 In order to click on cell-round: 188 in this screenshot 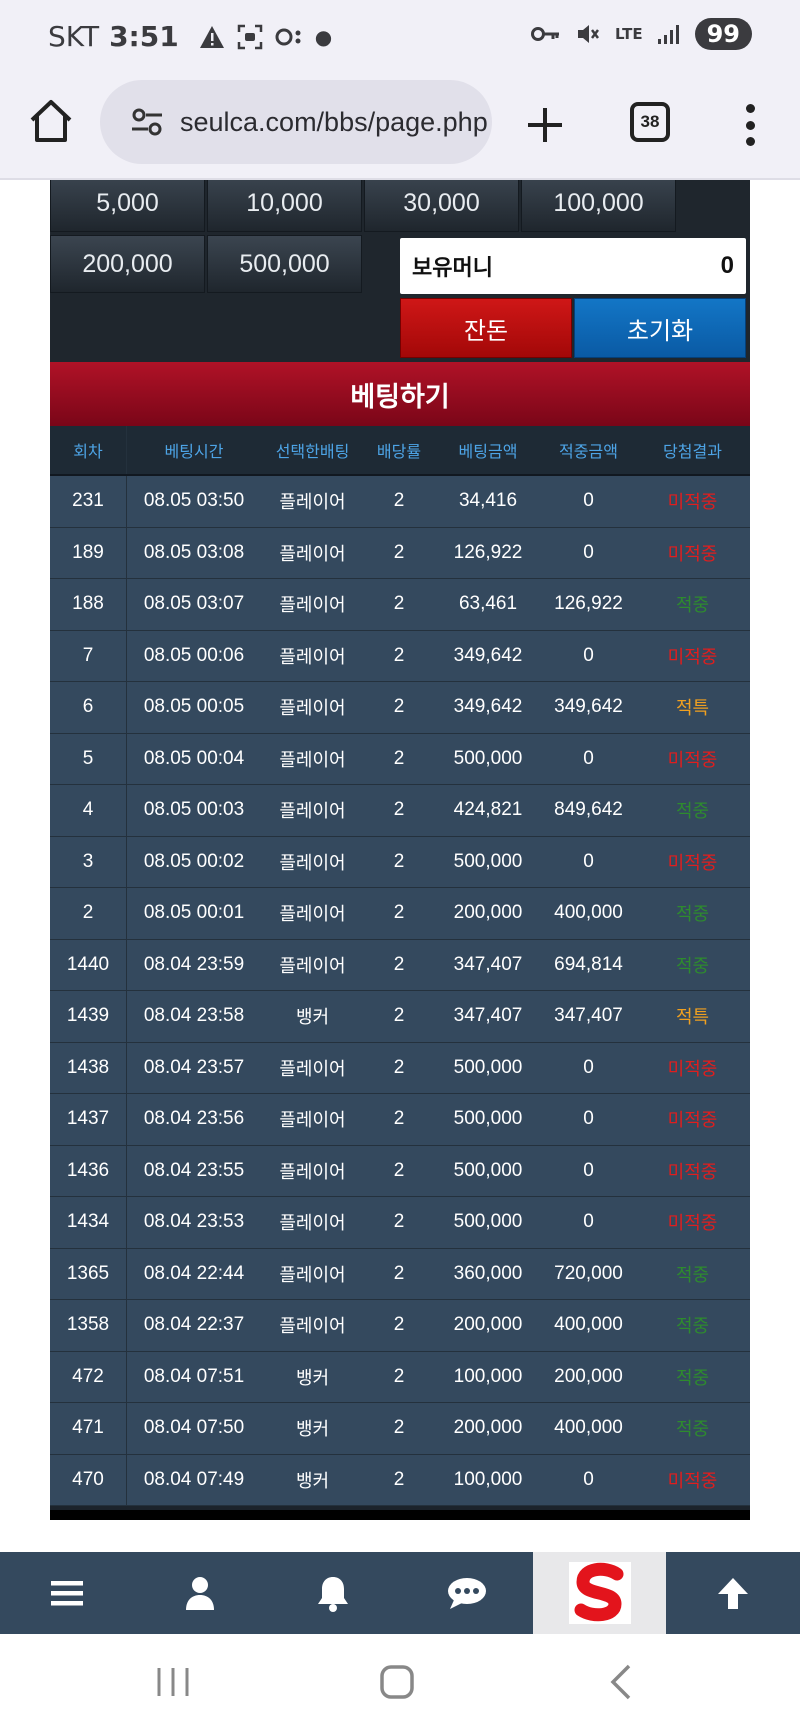, I will do `click(88, 604)`.